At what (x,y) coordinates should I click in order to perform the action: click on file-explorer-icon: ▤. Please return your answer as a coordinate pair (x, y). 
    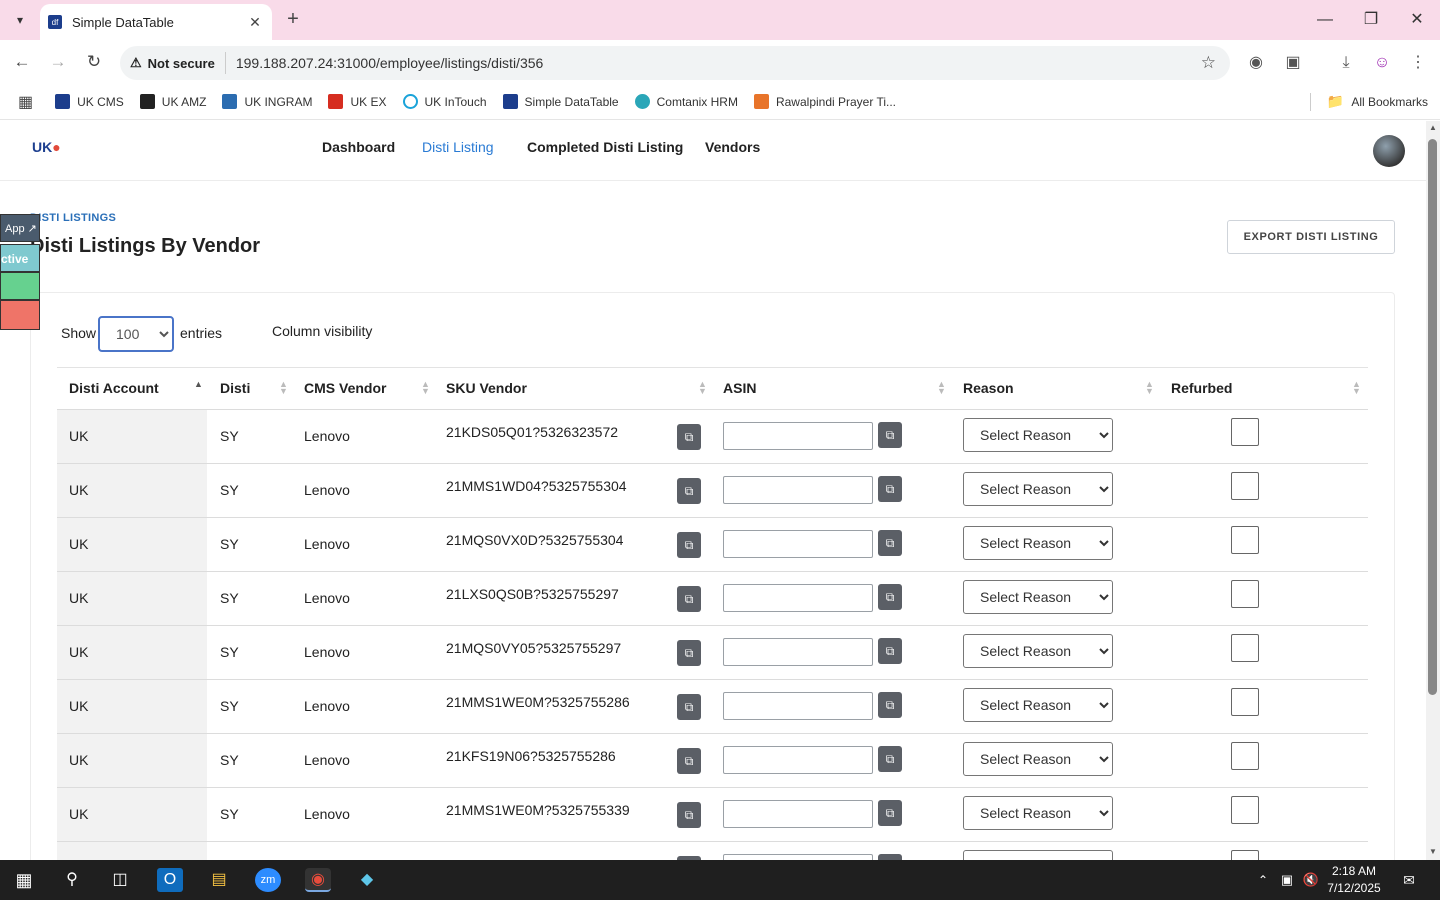
    Looking at the image, I should click on (219, 880).